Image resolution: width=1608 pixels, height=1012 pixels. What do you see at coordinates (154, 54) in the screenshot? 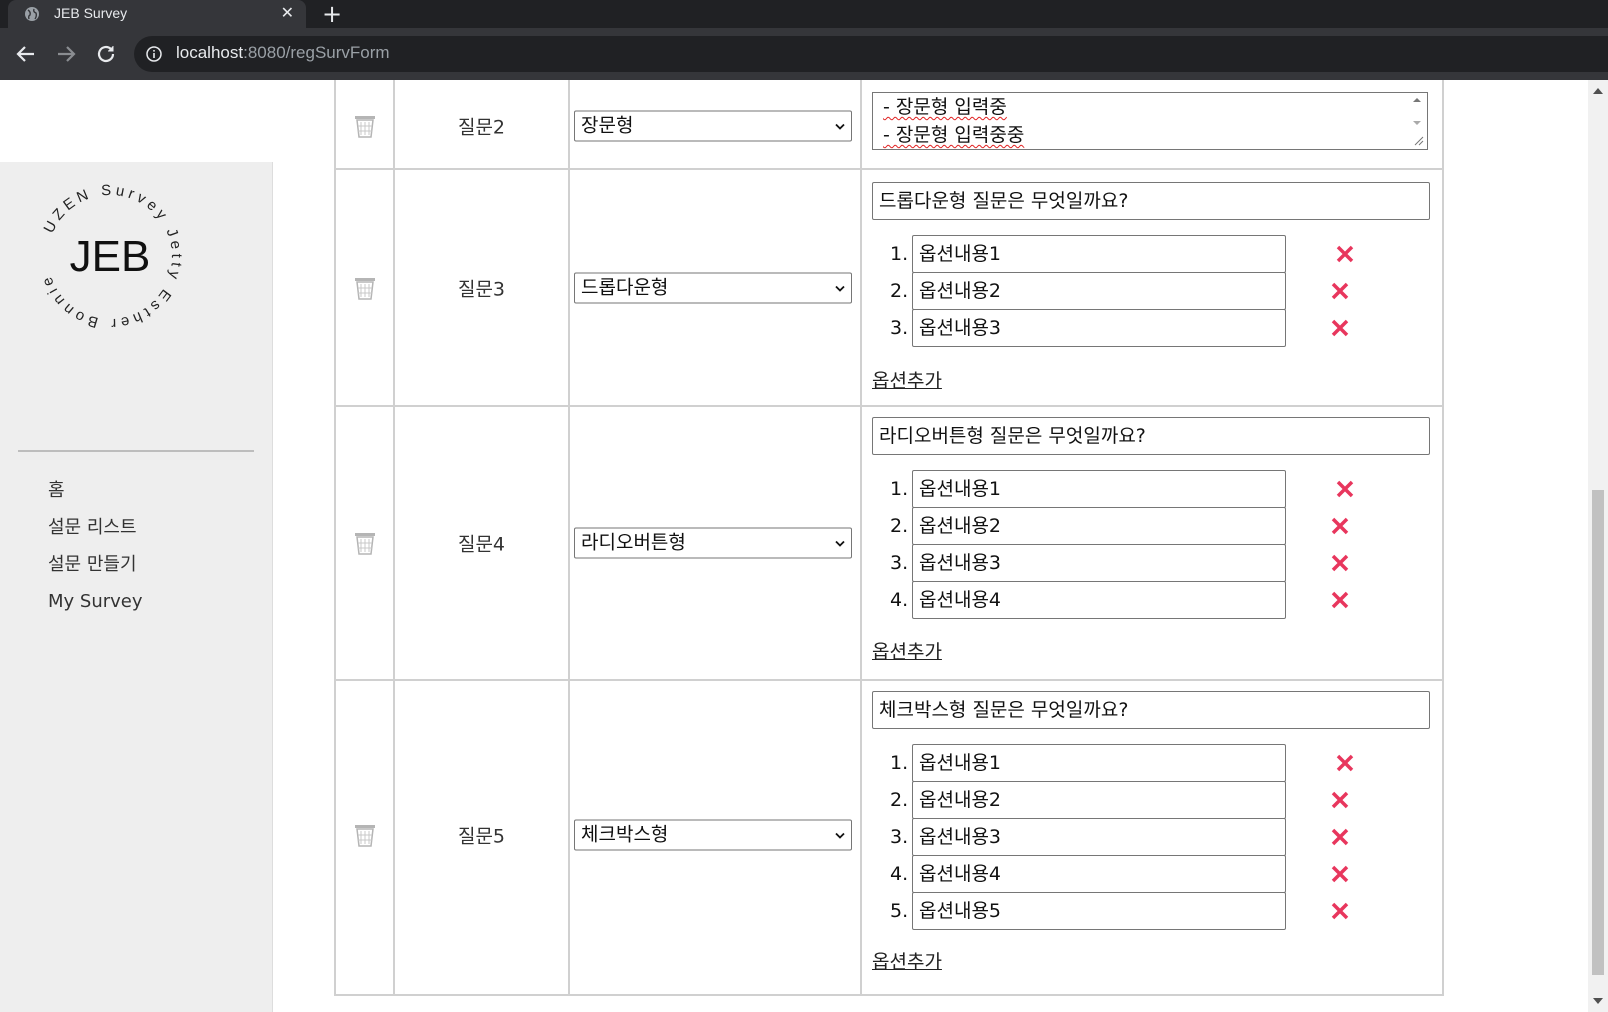
I see `site-info-icon` at bounding box center [154, 54].